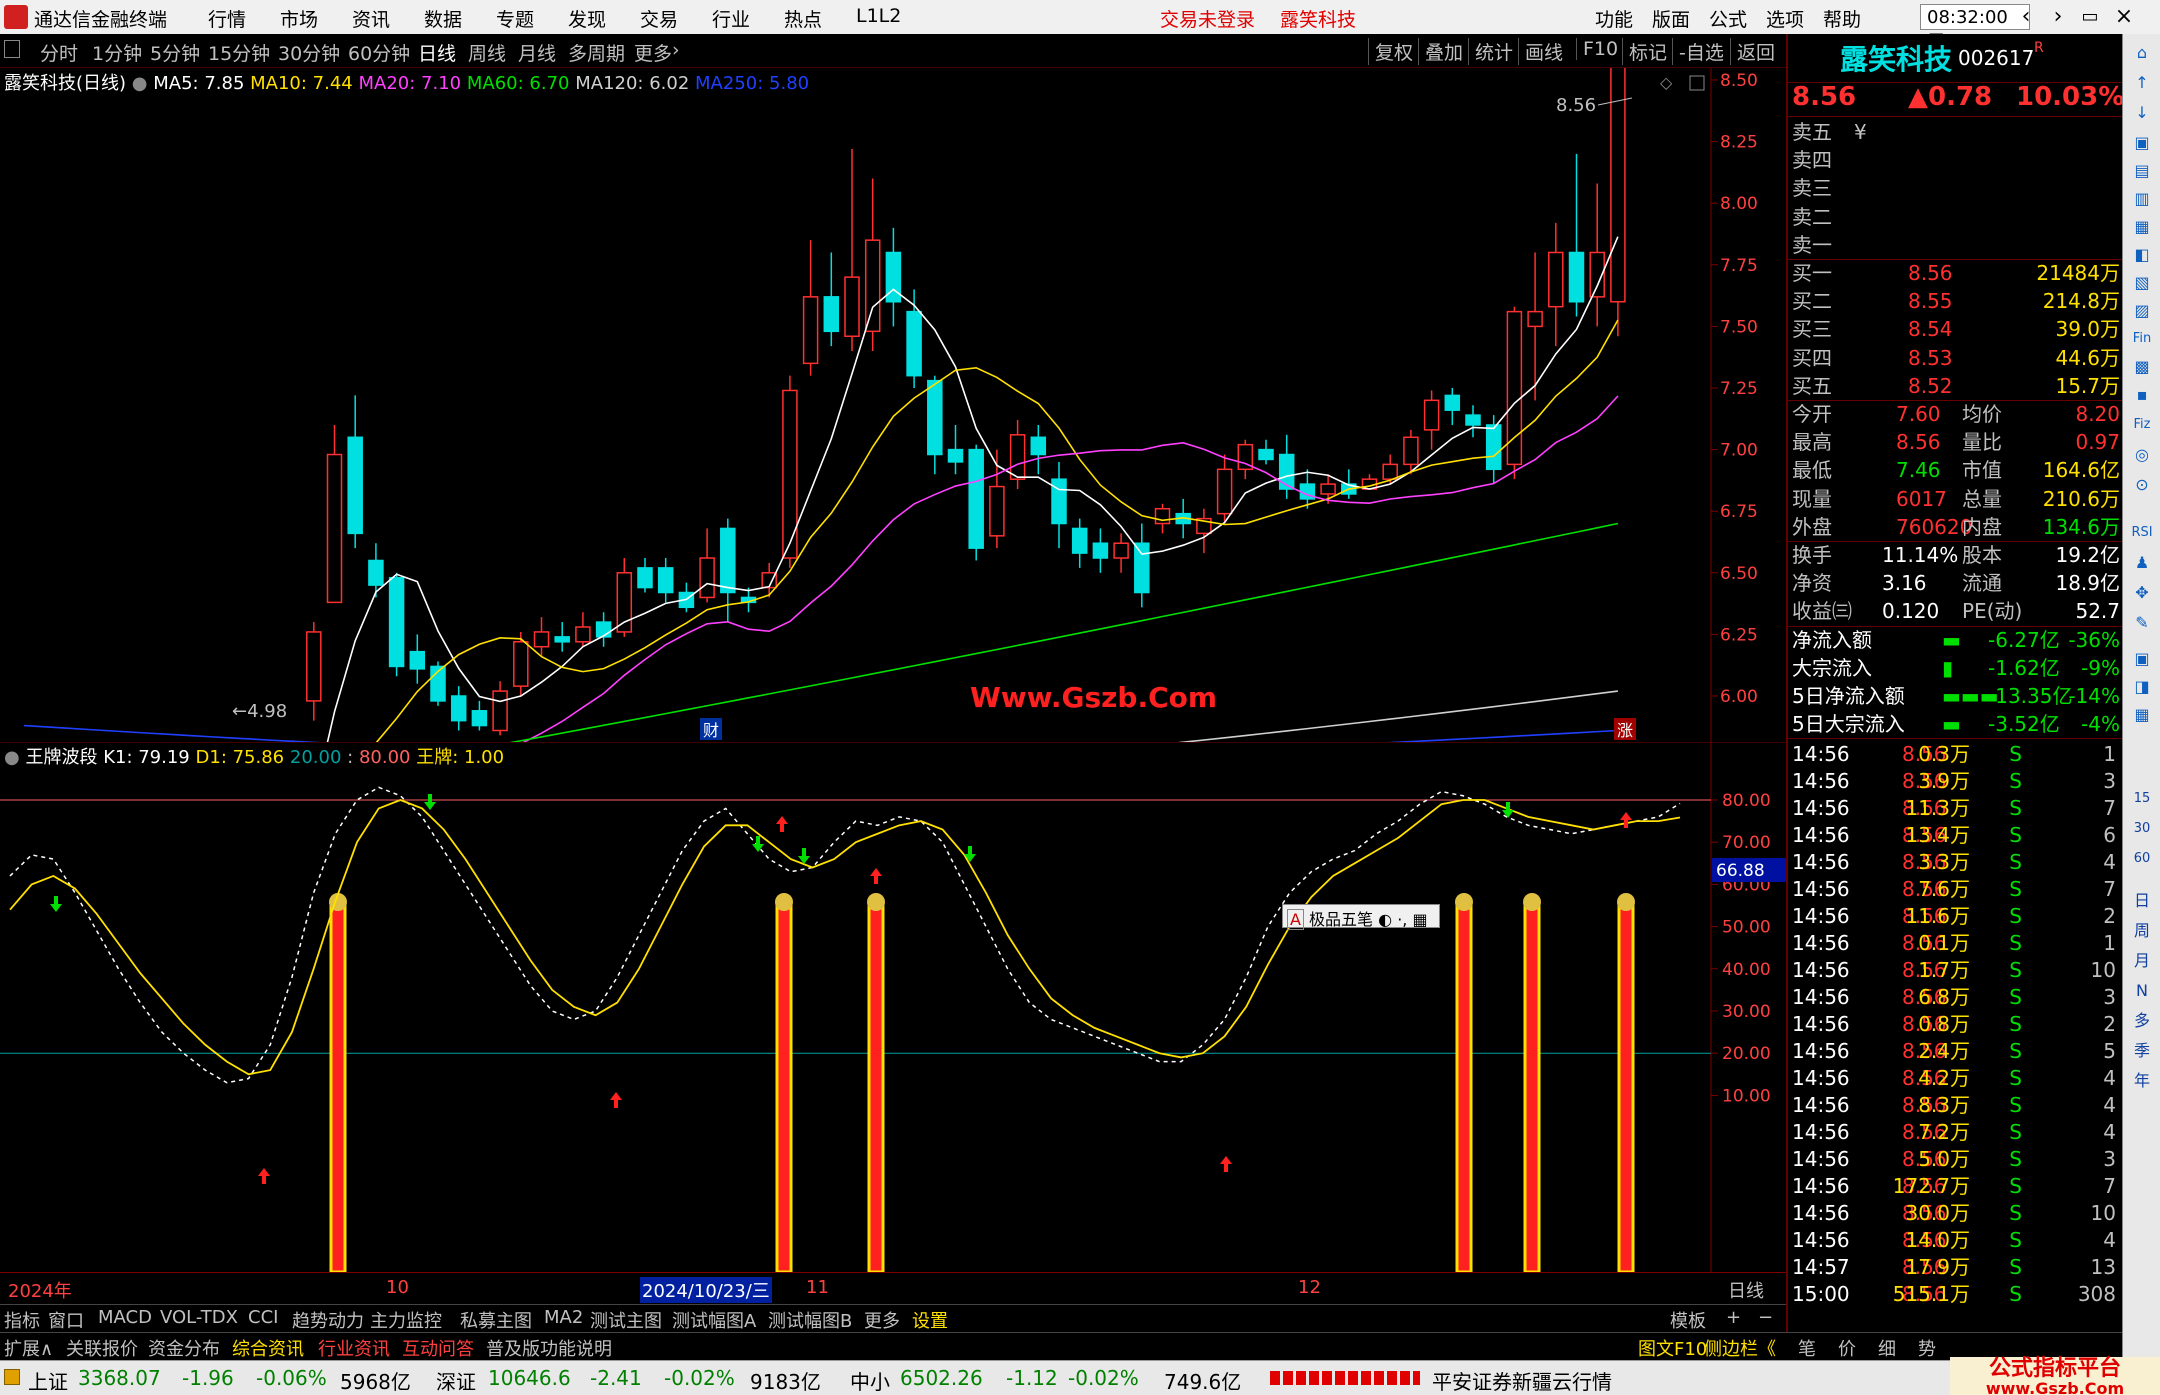 This screenshot has height=1395, width=2160. Describe the element at coordinates (1956, 527) in the screenshot. I see `stat-row: 外盘 760620 内盘 134.6万` at that location.